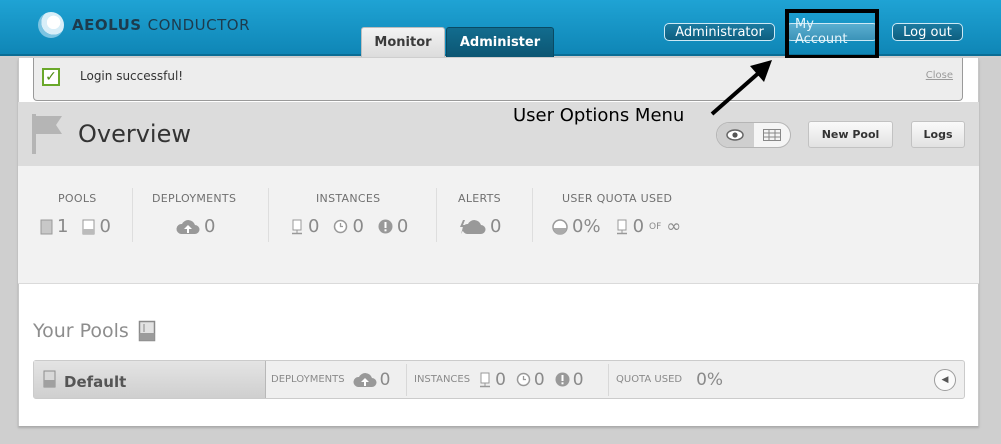 The width and height of the screenshot is (1001, 444). What do you see at coordinates (442, 379) in the screenshot?
I see `pool-stat-label: INSTANCES` at bounding box center [442, 379].